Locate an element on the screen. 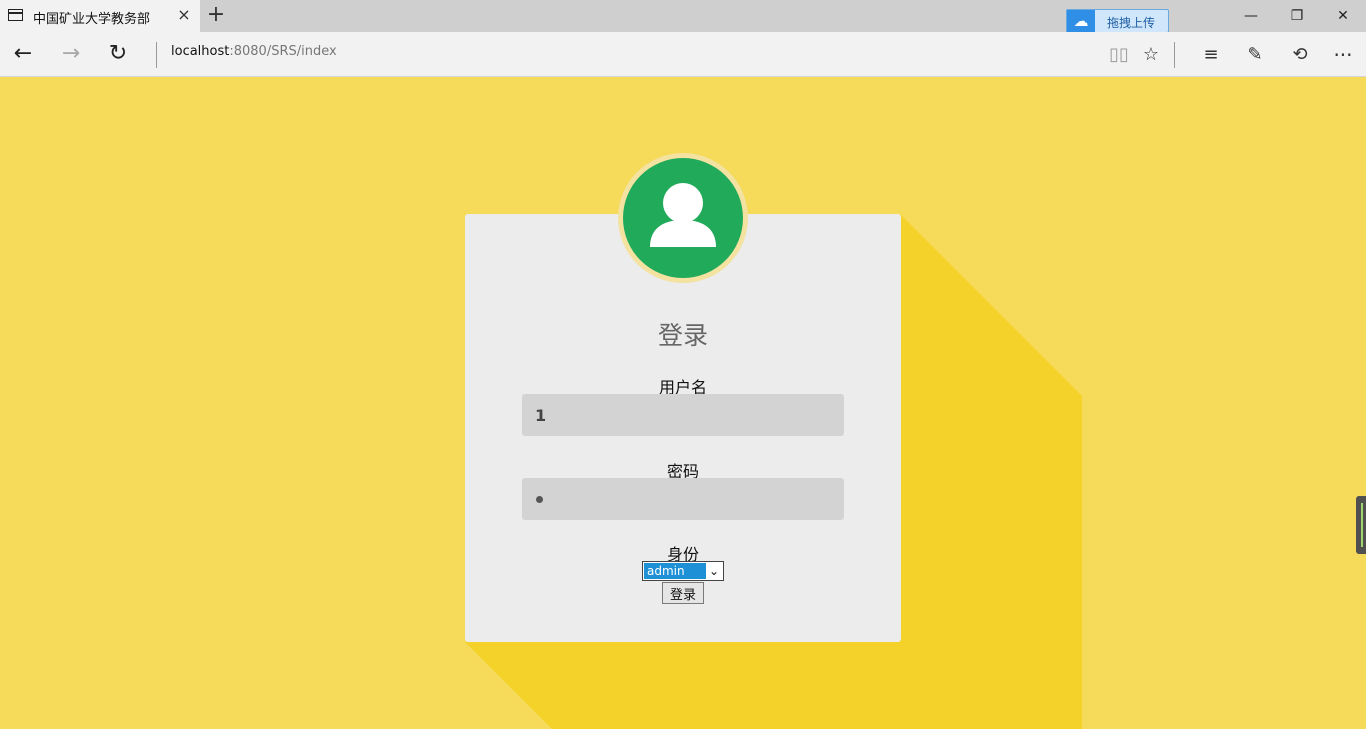  avatar is located at coordinates (683, 218).